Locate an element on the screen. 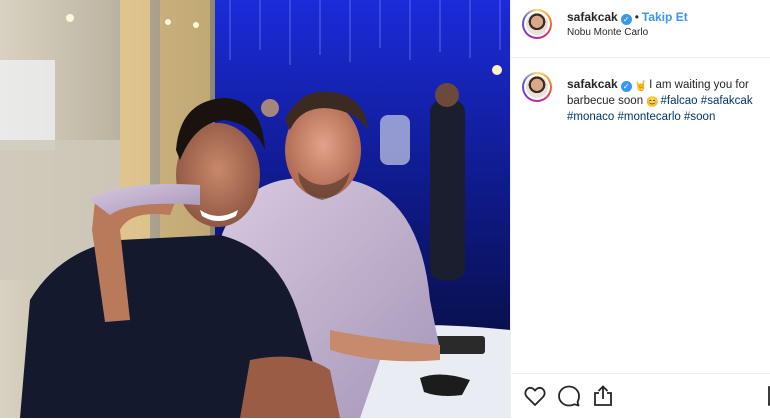 Image resolution: width=770 pixels, height=419 pixels. author-avatar is located at coordinates (537, 24).